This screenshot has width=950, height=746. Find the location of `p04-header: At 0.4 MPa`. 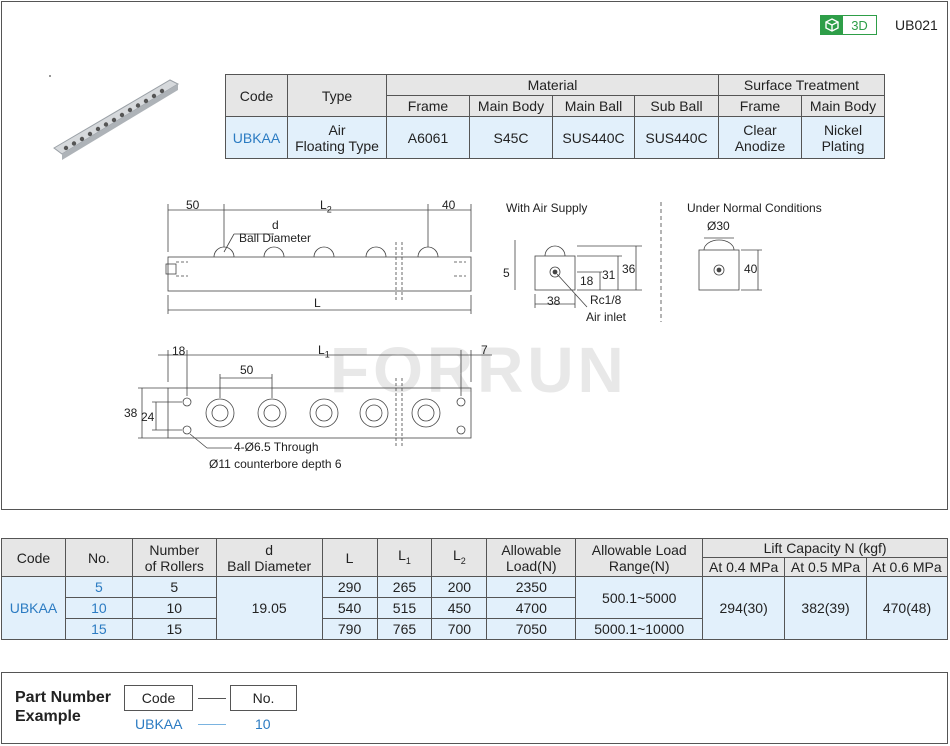

p04-header: At 0.4 MPa is located at coordinates (744, 567).